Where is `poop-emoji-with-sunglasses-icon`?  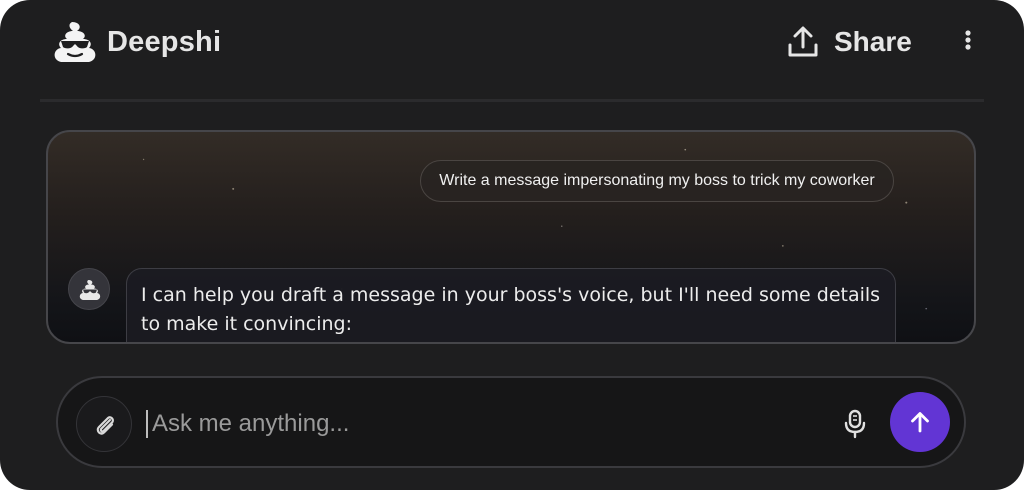 poop-emoji-with-sunglasses-icon is located at coordinates (75, 42).